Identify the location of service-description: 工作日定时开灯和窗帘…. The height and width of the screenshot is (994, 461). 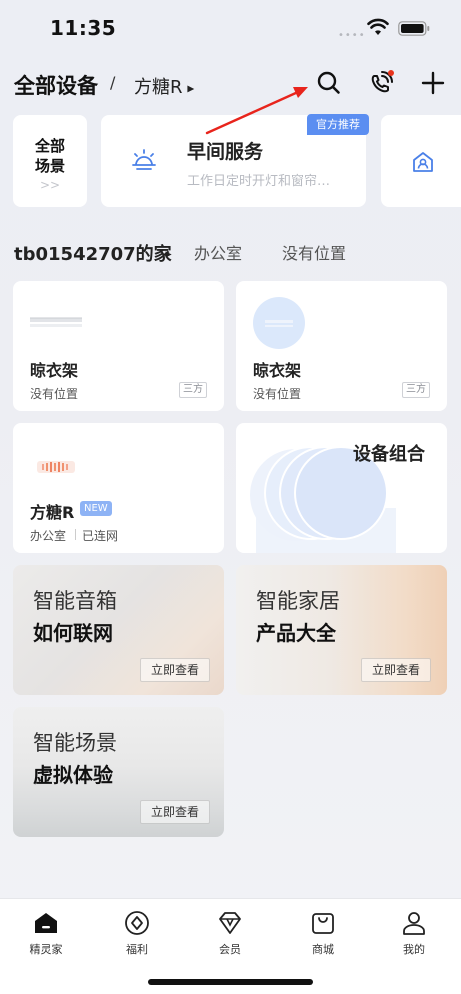
(259, 181).